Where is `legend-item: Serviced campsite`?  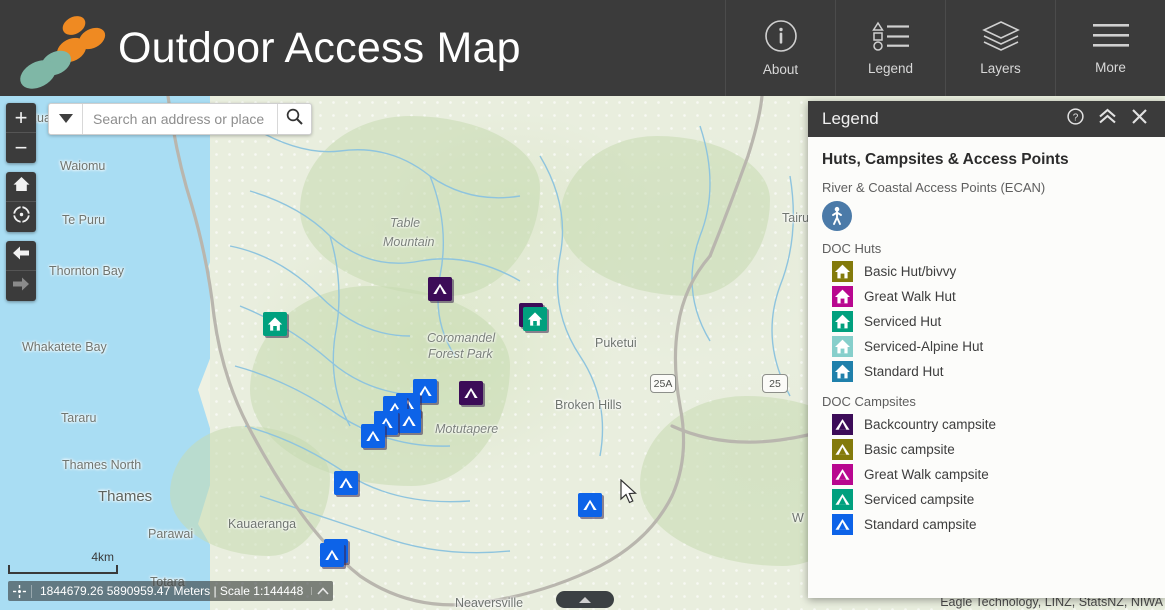 legend-item: Serviced campsite is located at coordinates (985, 499).